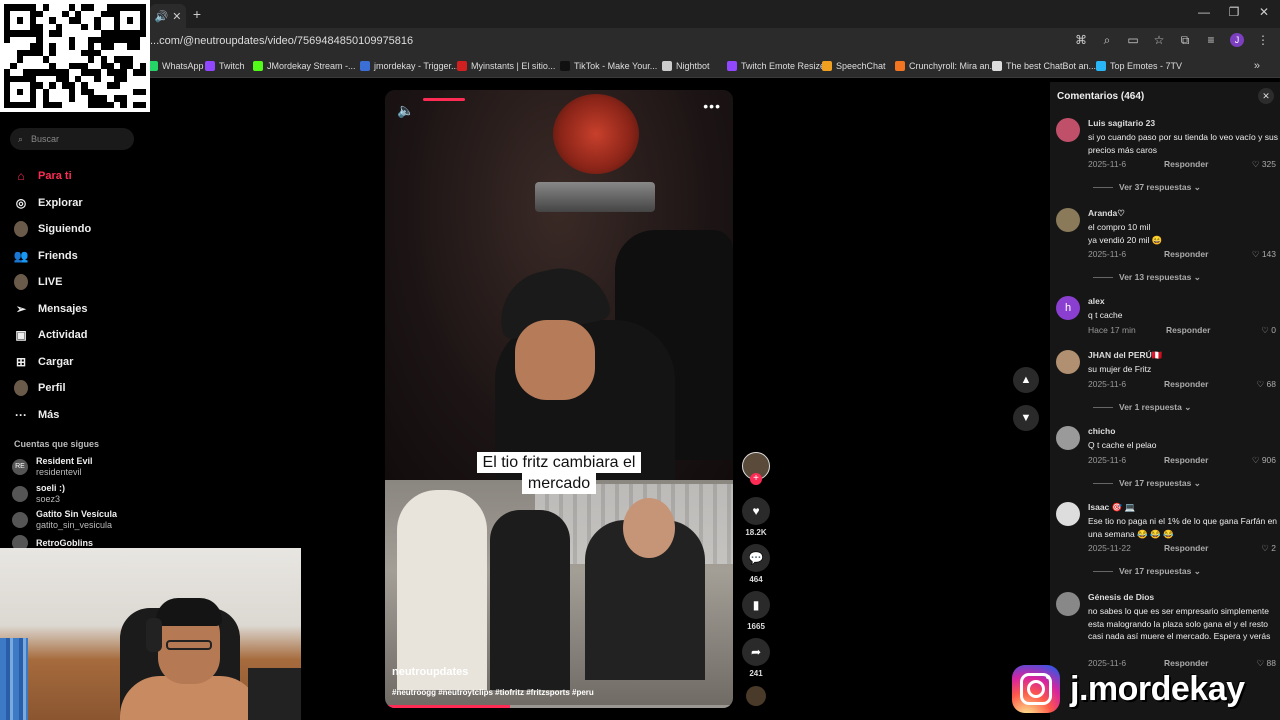 This screenshot has height=720, width=1280. Describe the element at coordinates (79, 335) in the screenshot. I see `sidebar-item-actividad: ▣ Actividad` at that location.